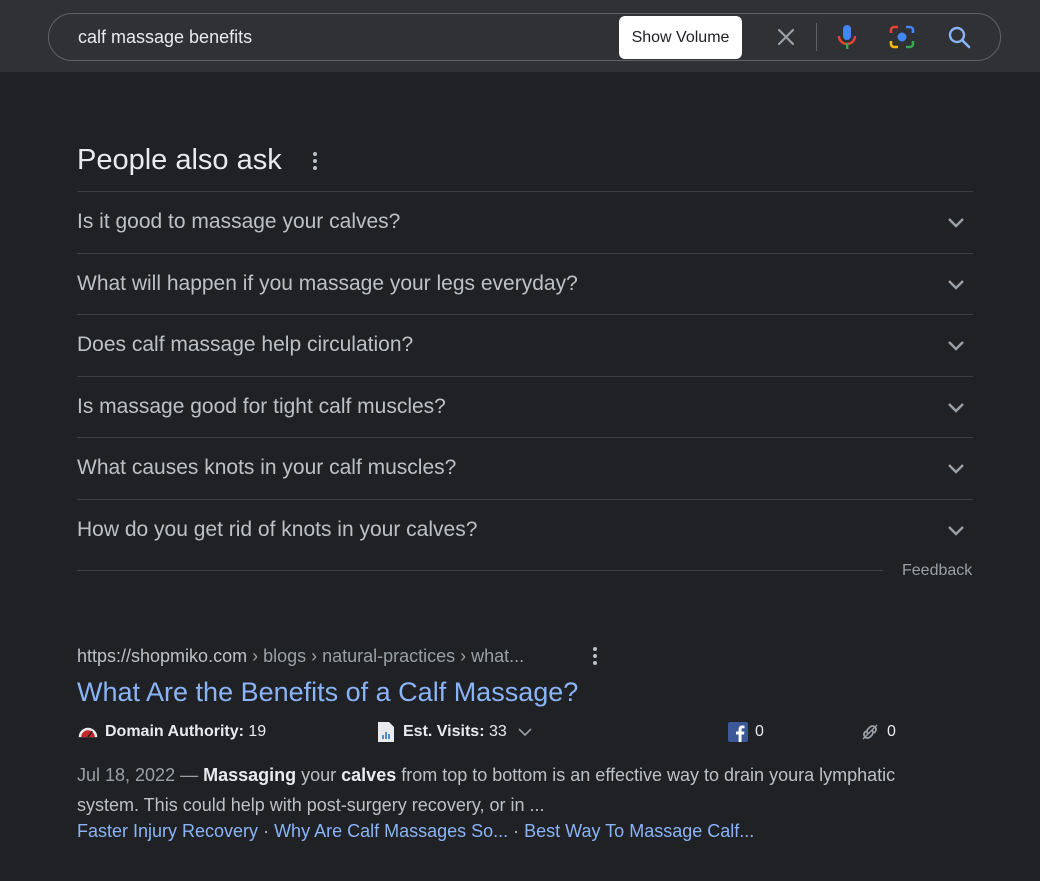  What do you see at coordinates (315, 161) in the screenshot?
I see `more-options-icon` at bounding box center [315, 161].